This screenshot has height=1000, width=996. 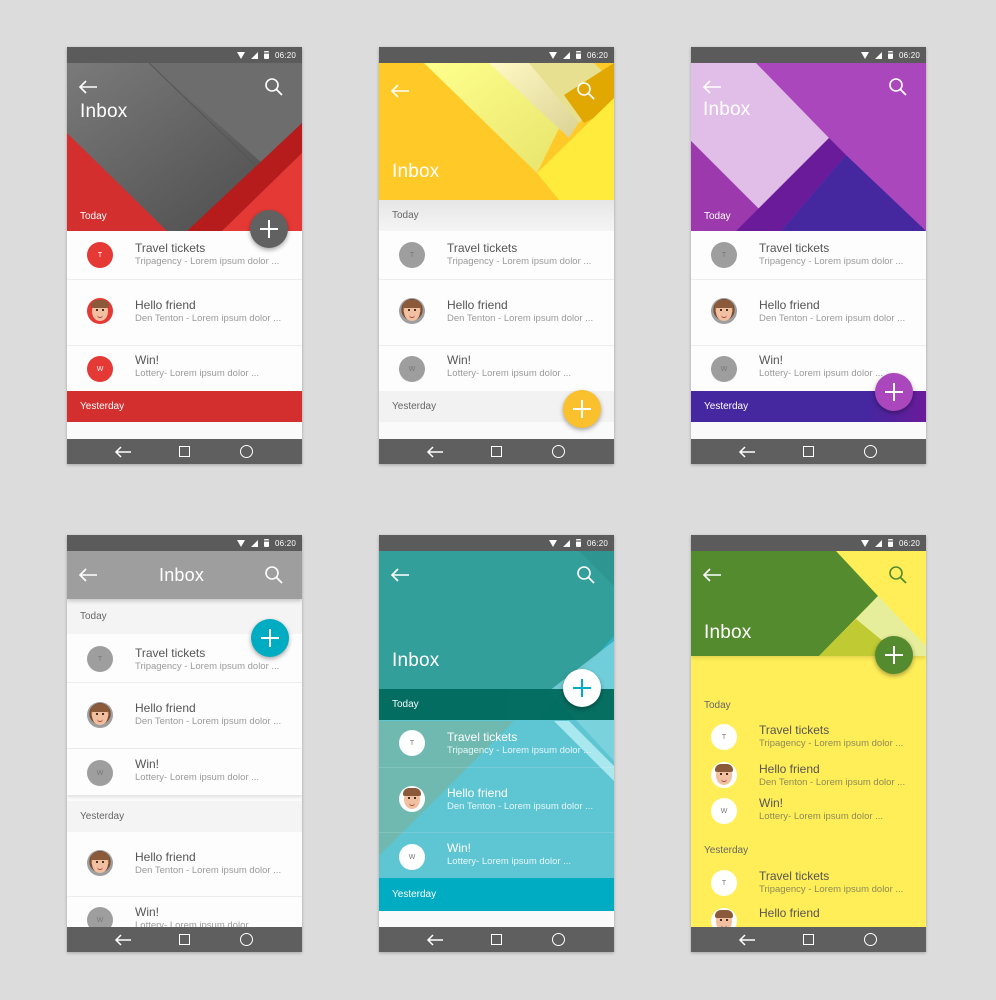 I want to click on battery-icon, so click(x=266, y=55).